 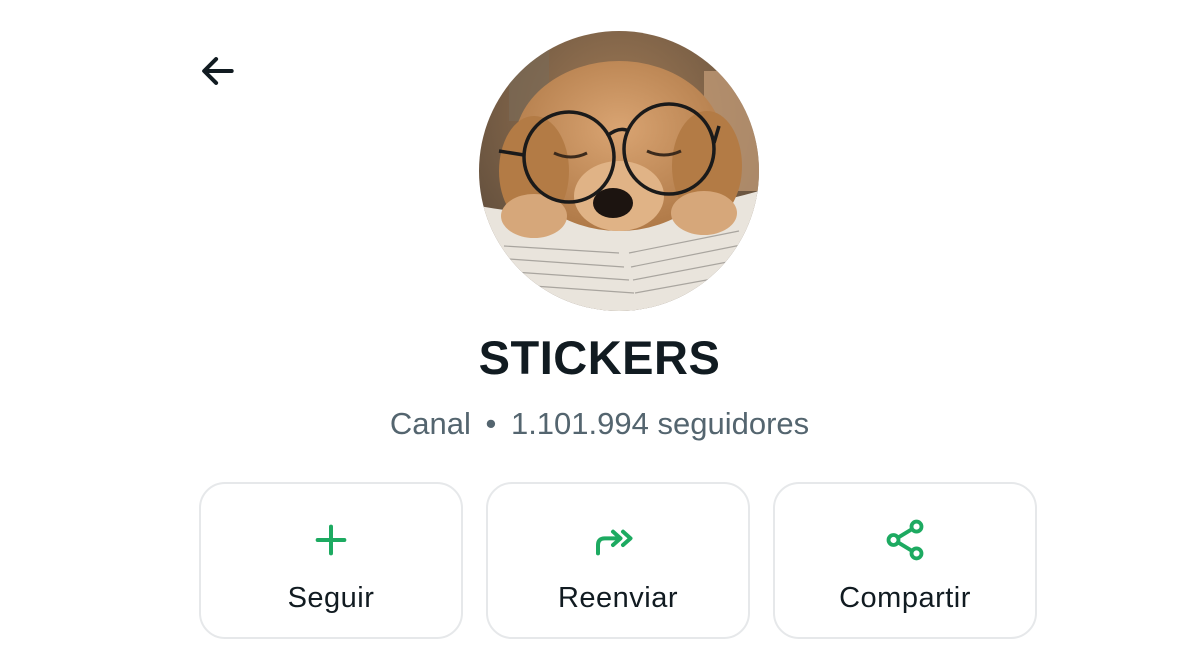 I want to click on follow-button: Seguir, so click(x=331, y=560).